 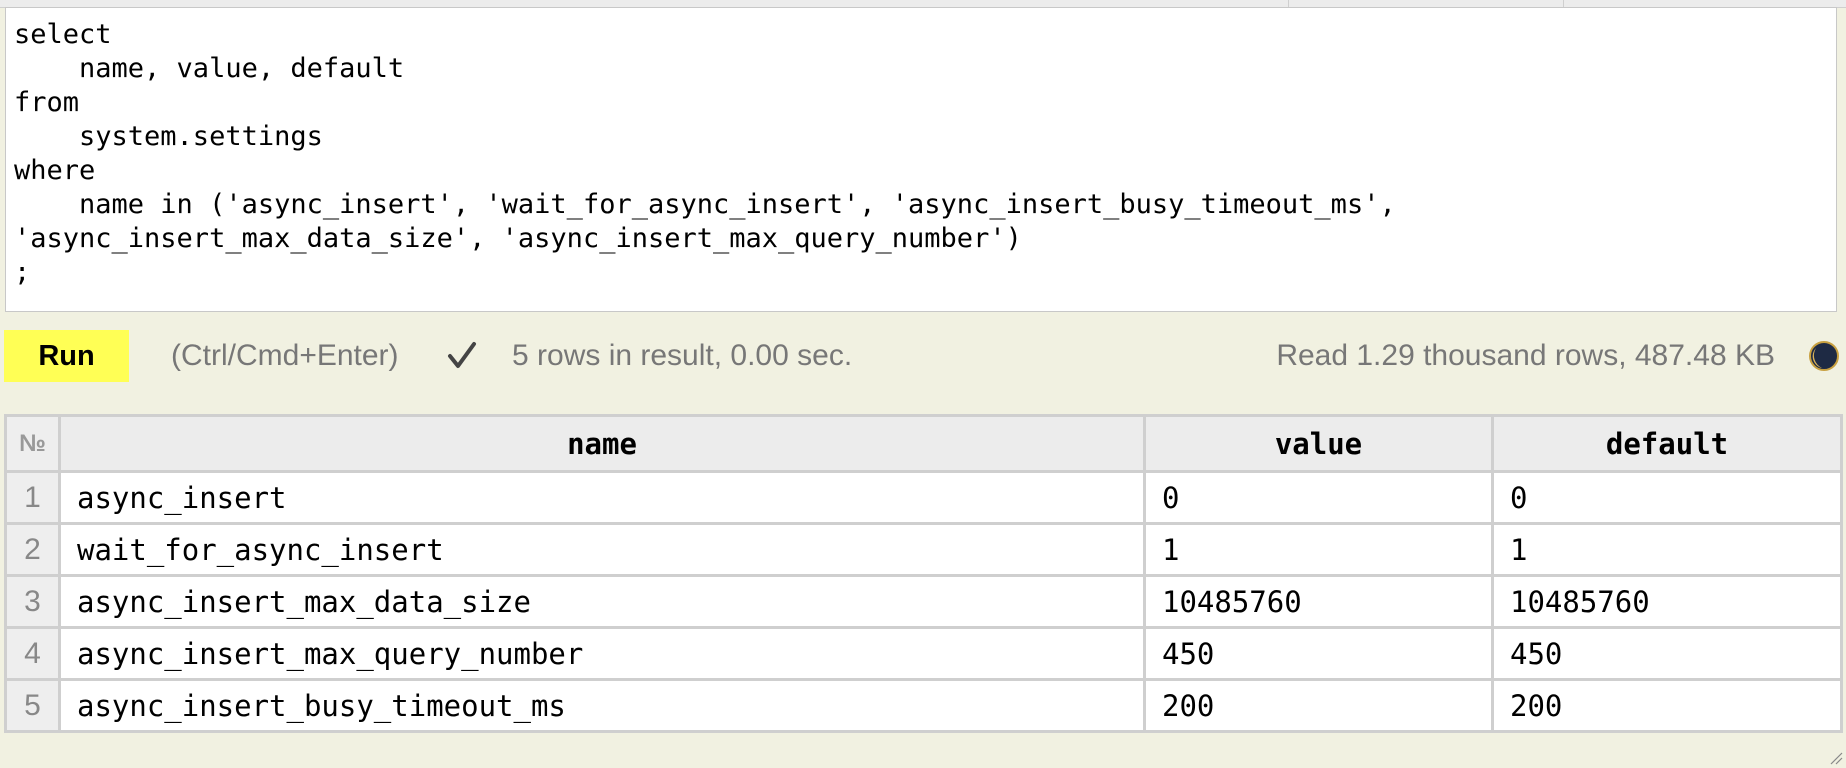 I want to click on cell-name: wait_for_async_insert, so click(x=602, y=549).